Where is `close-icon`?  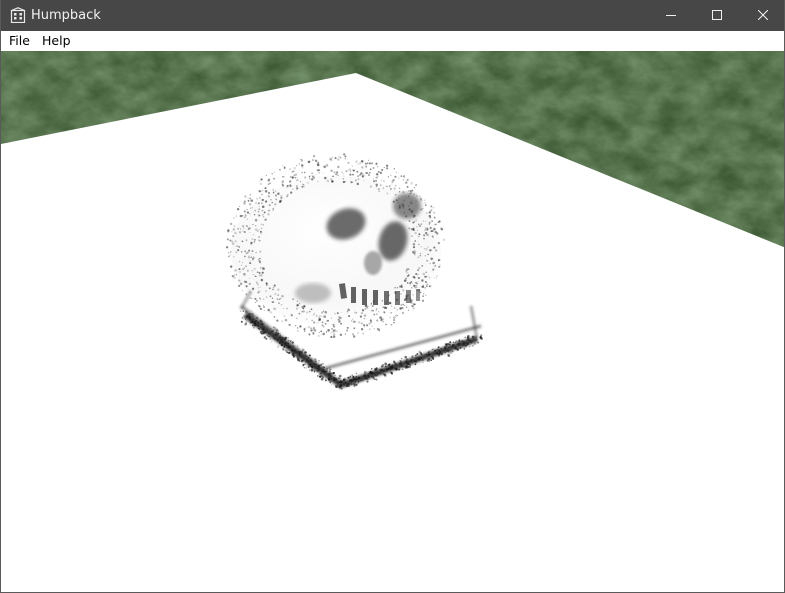
close-icon is located at coordinates (763, 15).